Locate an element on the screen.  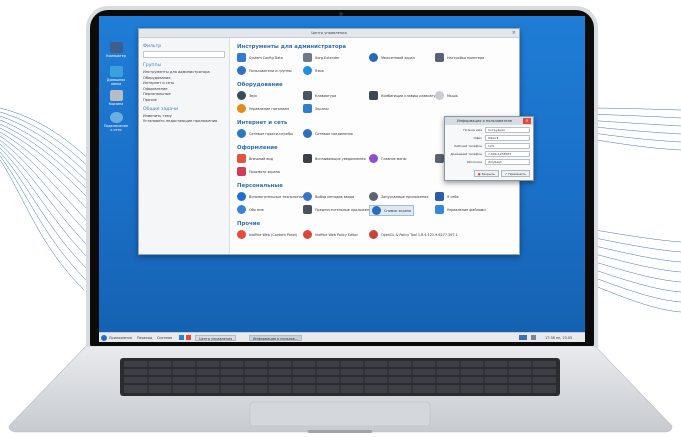
desktop-icon-home: Домашняя папка is located at coordinates (116, 76).